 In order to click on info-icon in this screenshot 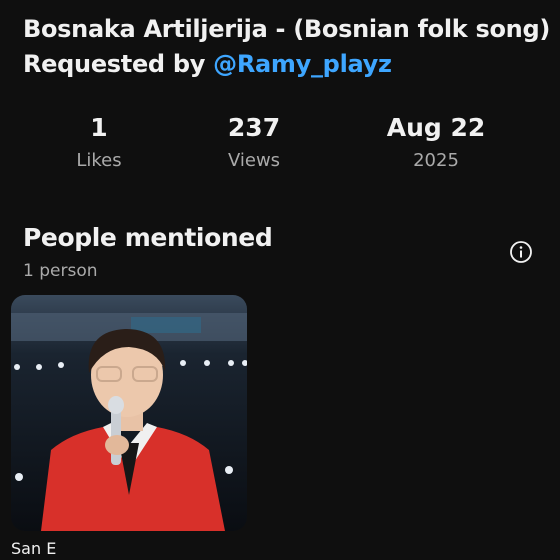, I will do `click(521, 252)`.